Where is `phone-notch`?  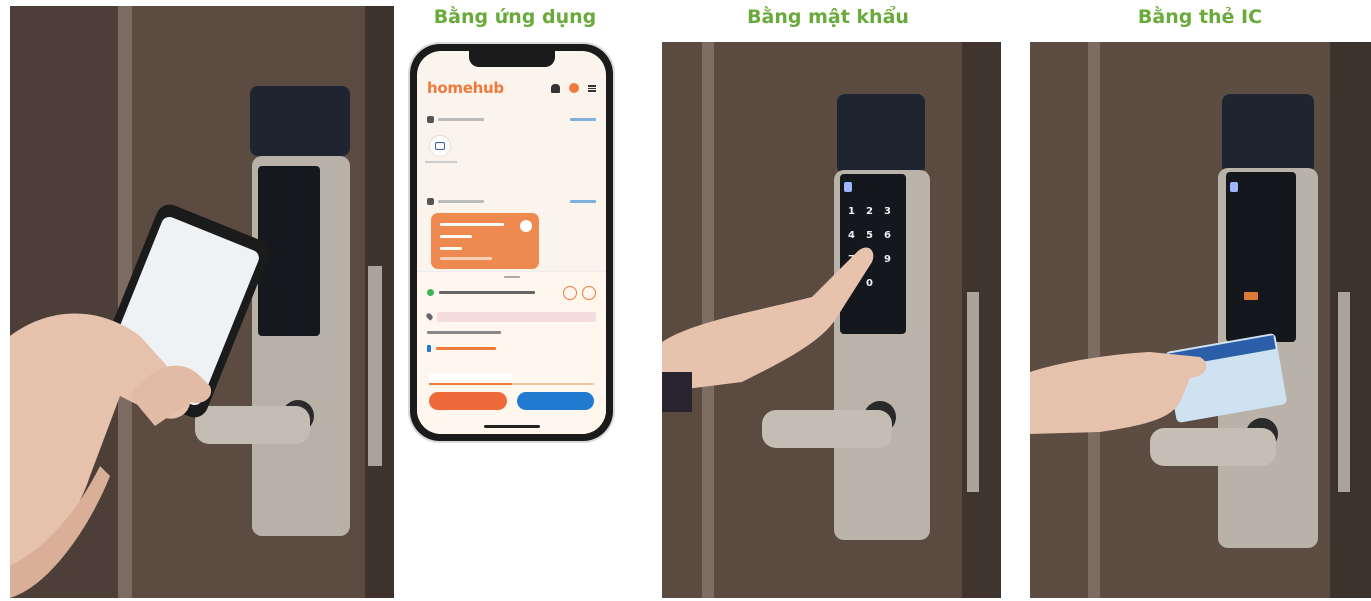 phone-notch is located at coordinates (511, 59).